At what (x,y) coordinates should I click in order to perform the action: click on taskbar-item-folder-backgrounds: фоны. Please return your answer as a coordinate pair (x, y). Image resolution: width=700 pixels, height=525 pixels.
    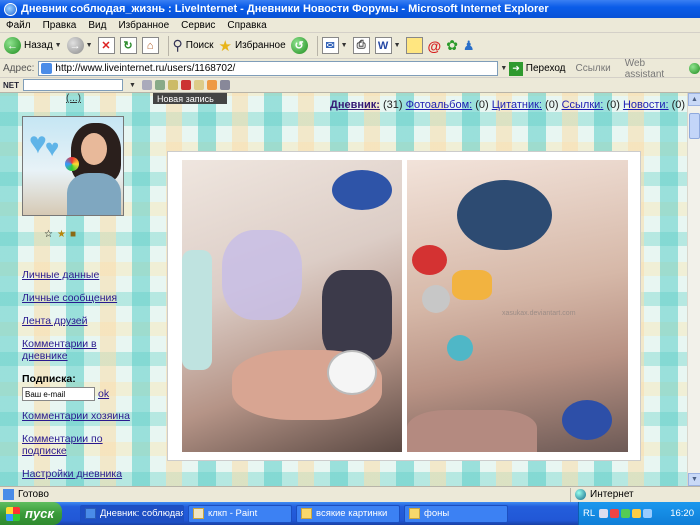
    Looking at the image, I should click on (456, 513).